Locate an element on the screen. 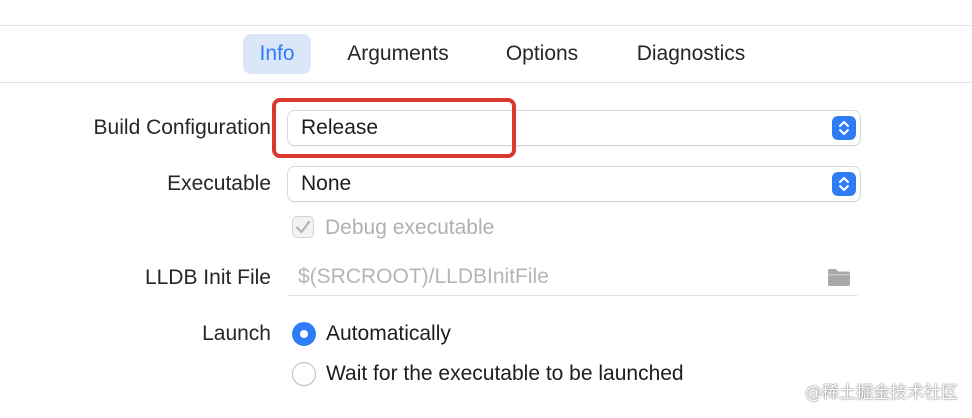 Image resolution: width=972 pixels, height=418 pixels. debug-executable-checkbox is located at coordinates (303, 227).